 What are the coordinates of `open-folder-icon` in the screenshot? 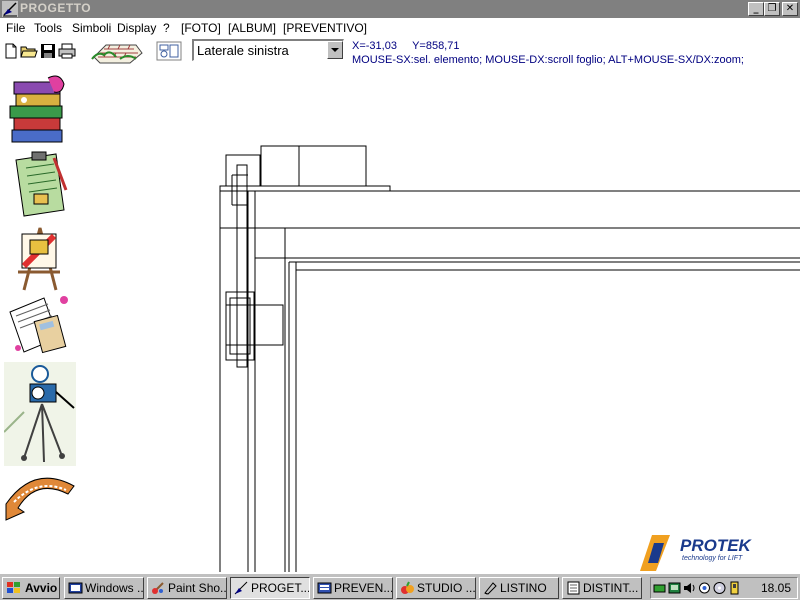 It's located at (29, 51).